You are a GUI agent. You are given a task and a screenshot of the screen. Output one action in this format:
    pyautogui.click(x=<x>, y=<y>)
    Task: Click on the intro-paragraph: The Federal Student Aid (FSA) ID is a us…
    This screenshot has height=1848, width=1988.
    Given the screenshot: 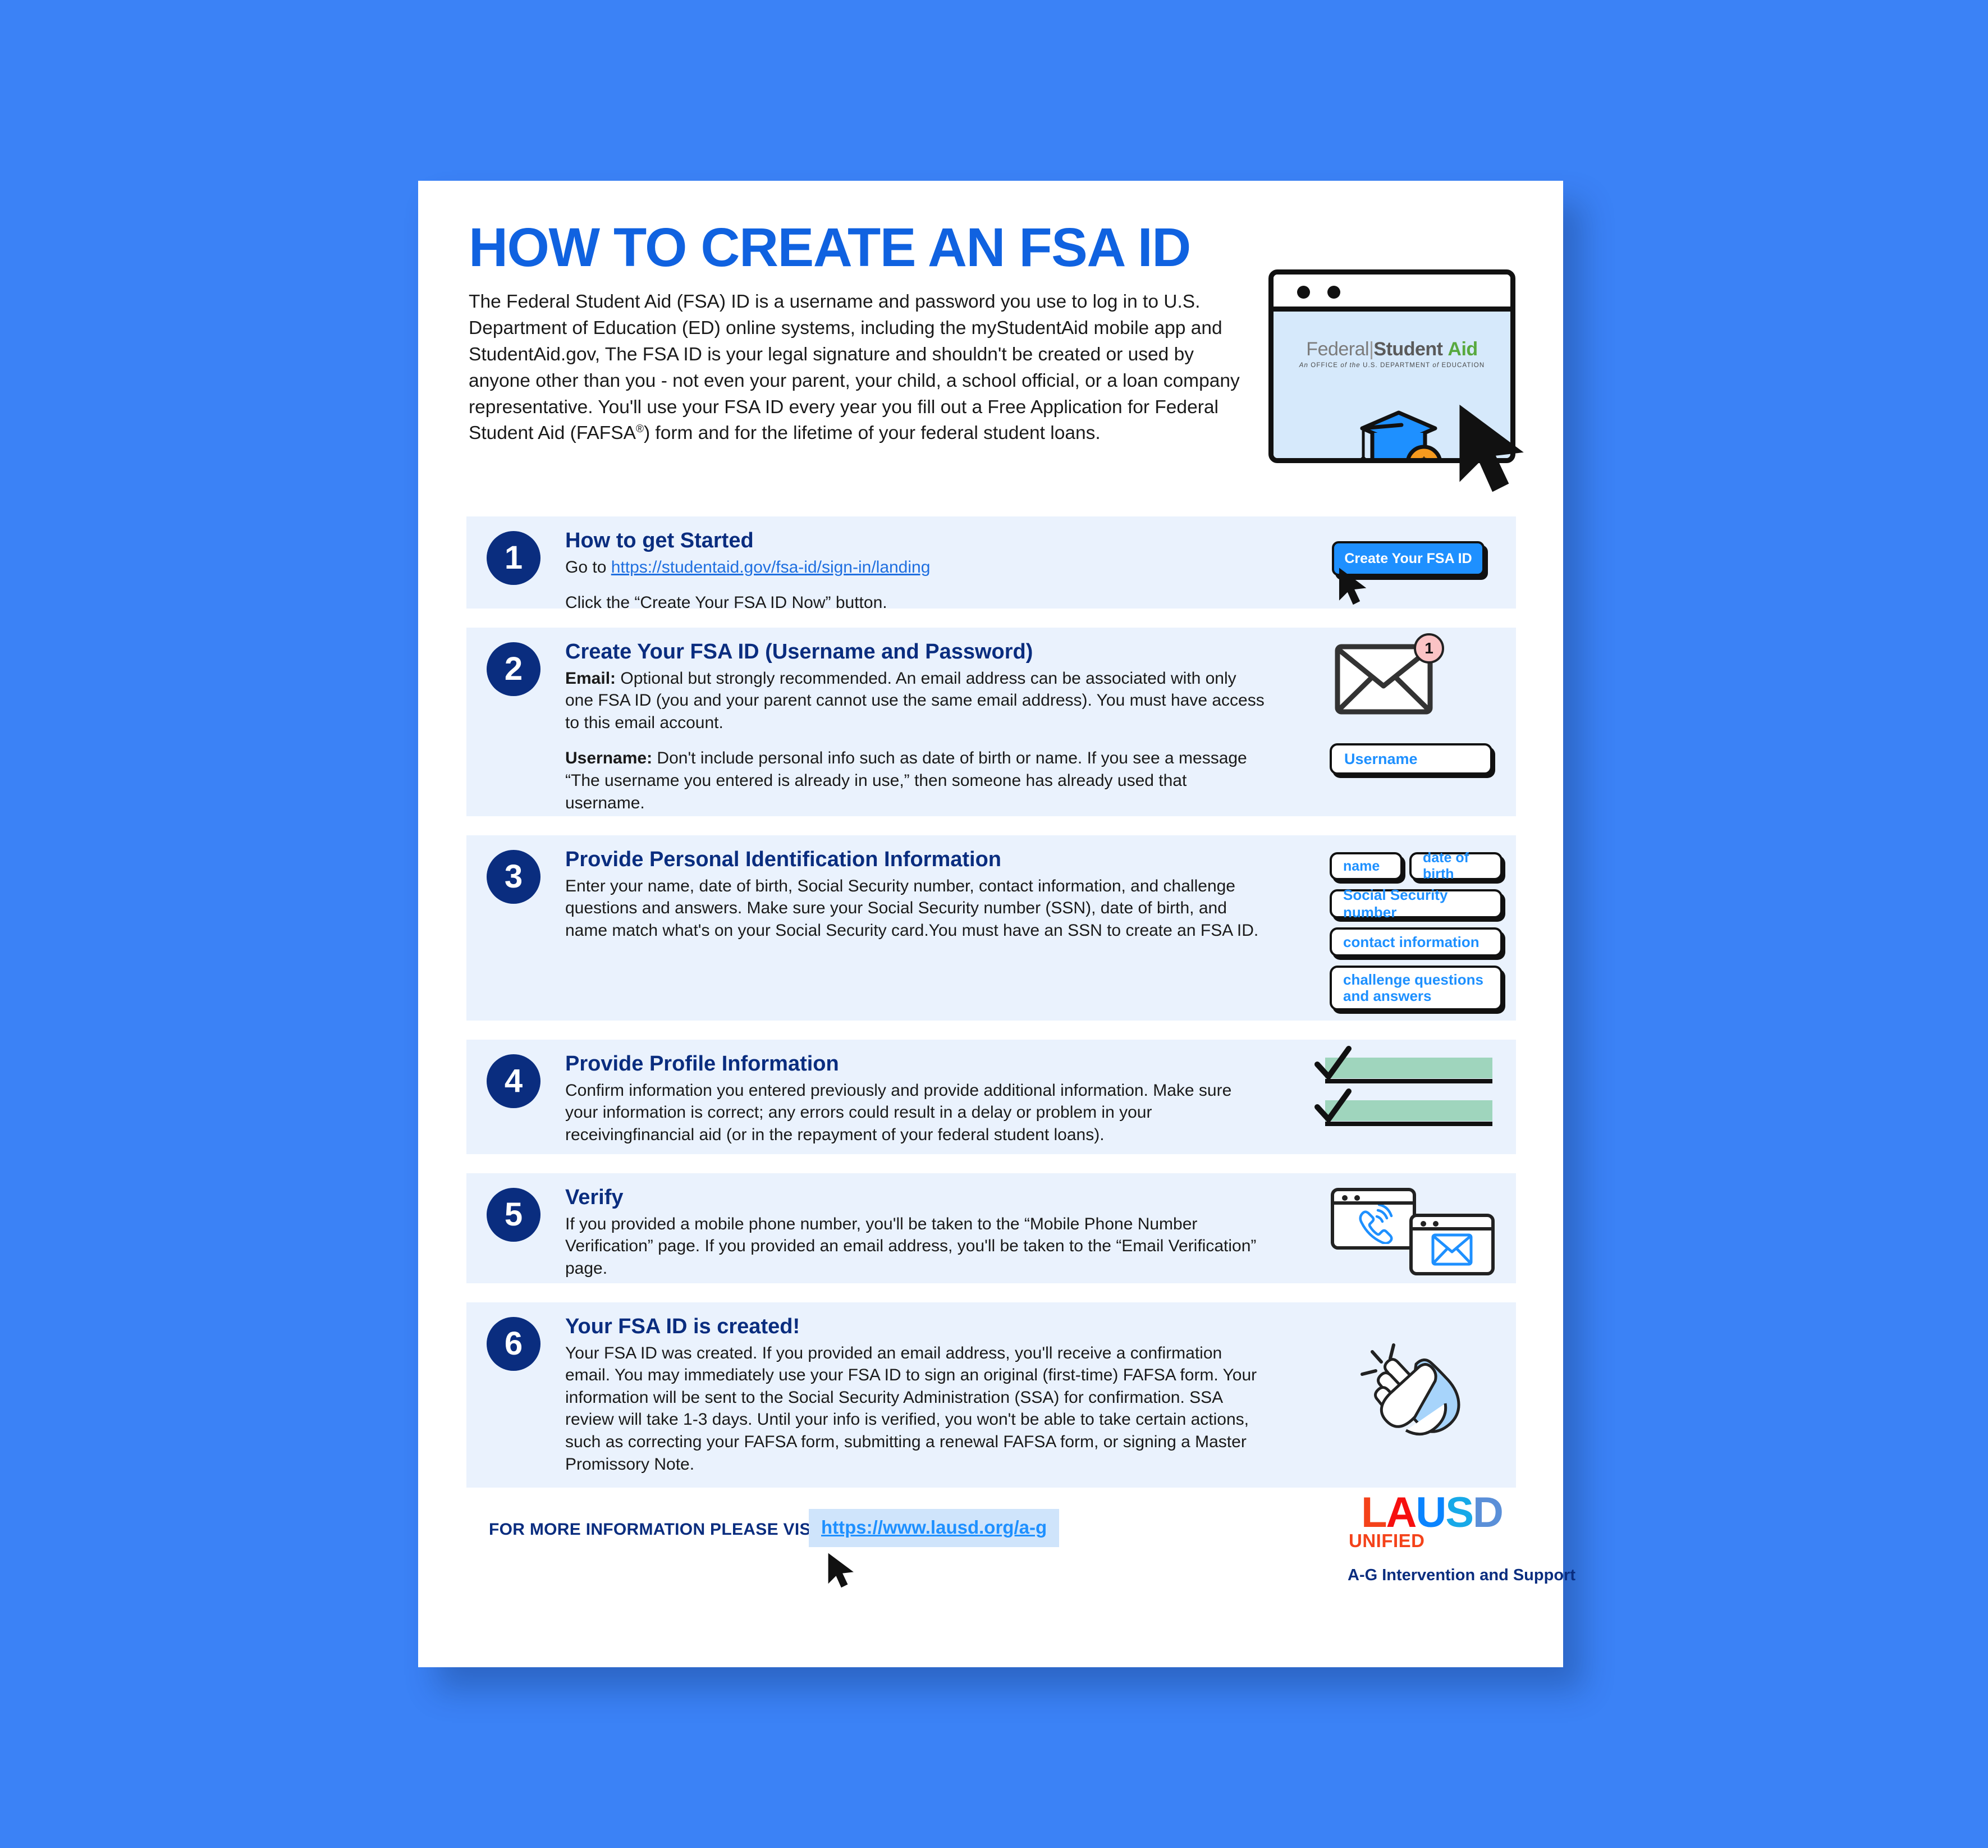 What is the action you would take?
    pyautogui.click(x=861, y=368)
    